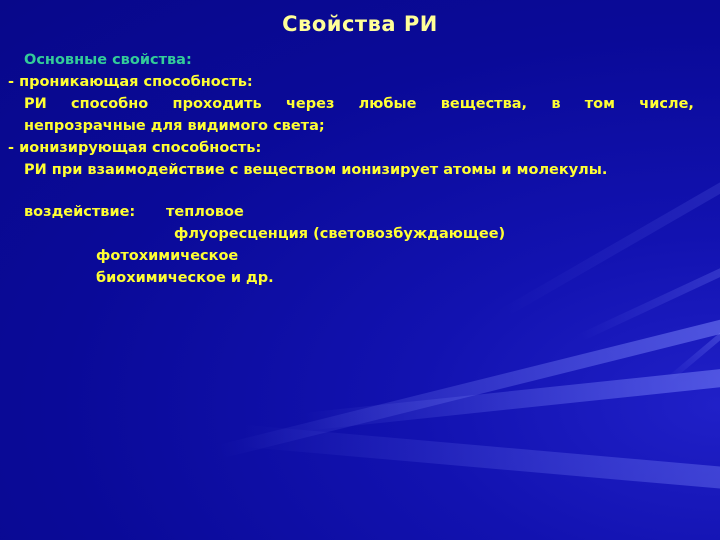  What do you see at coordinates (167, 256) in the screenshot?
I see `effect-photochemical: фотохимическое` at bounding box center [167, 256].